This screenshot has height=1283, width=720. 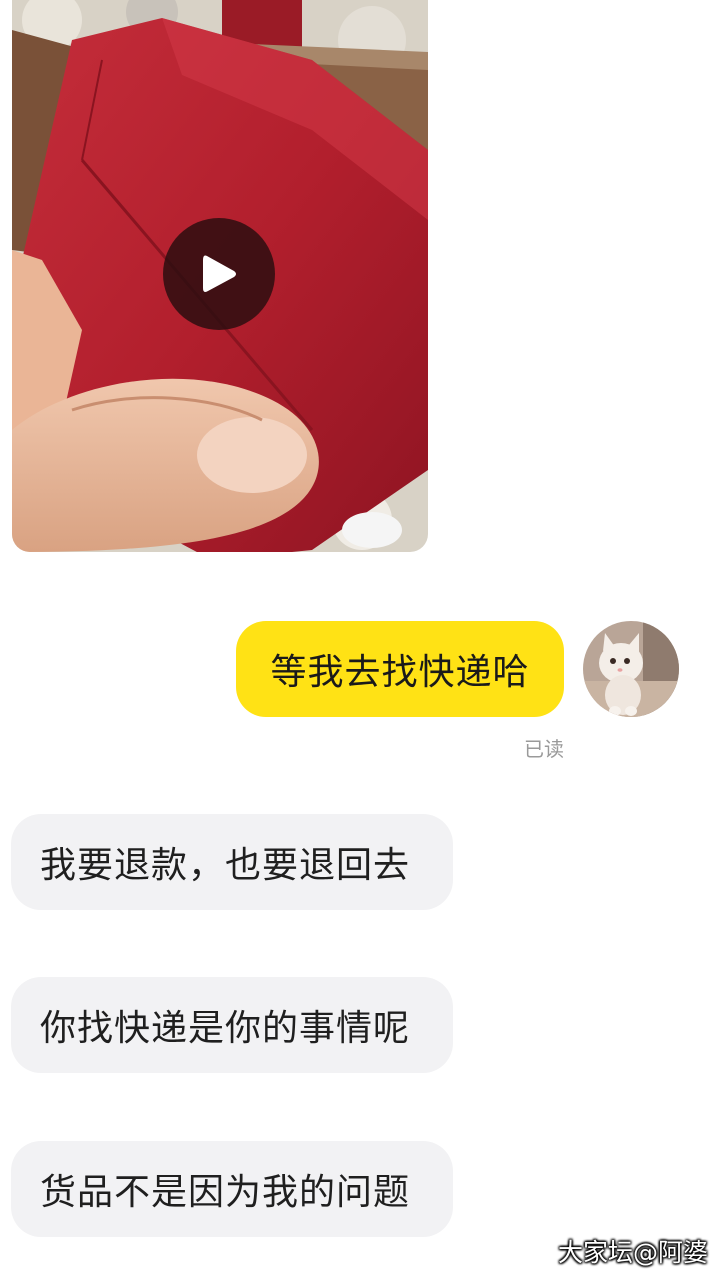 What do you see at coordinates (631, 669) in the screenshot?
I see `cat-avatar-icon` at bounding box center [631, 669].